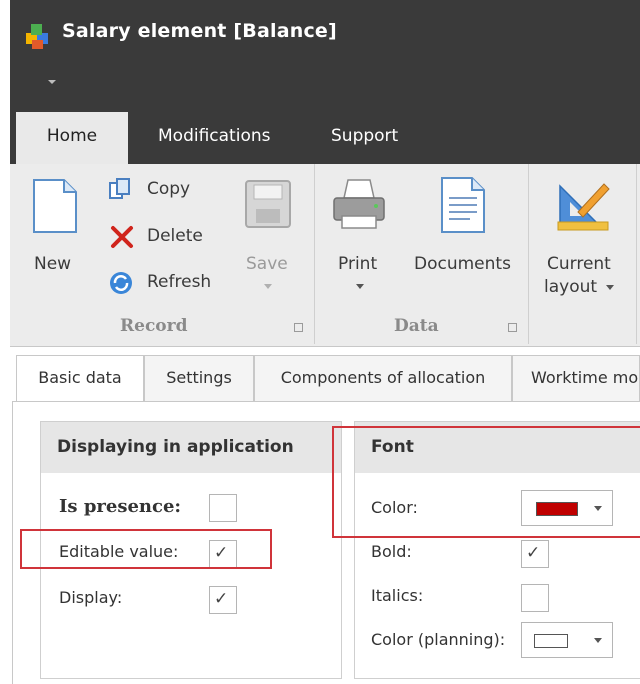 This screenshot has height=684, width=640. What do you see at coordinates (55, 206) in the screenshot?
I see `new-document-icon` at bounding box center [55, 206].